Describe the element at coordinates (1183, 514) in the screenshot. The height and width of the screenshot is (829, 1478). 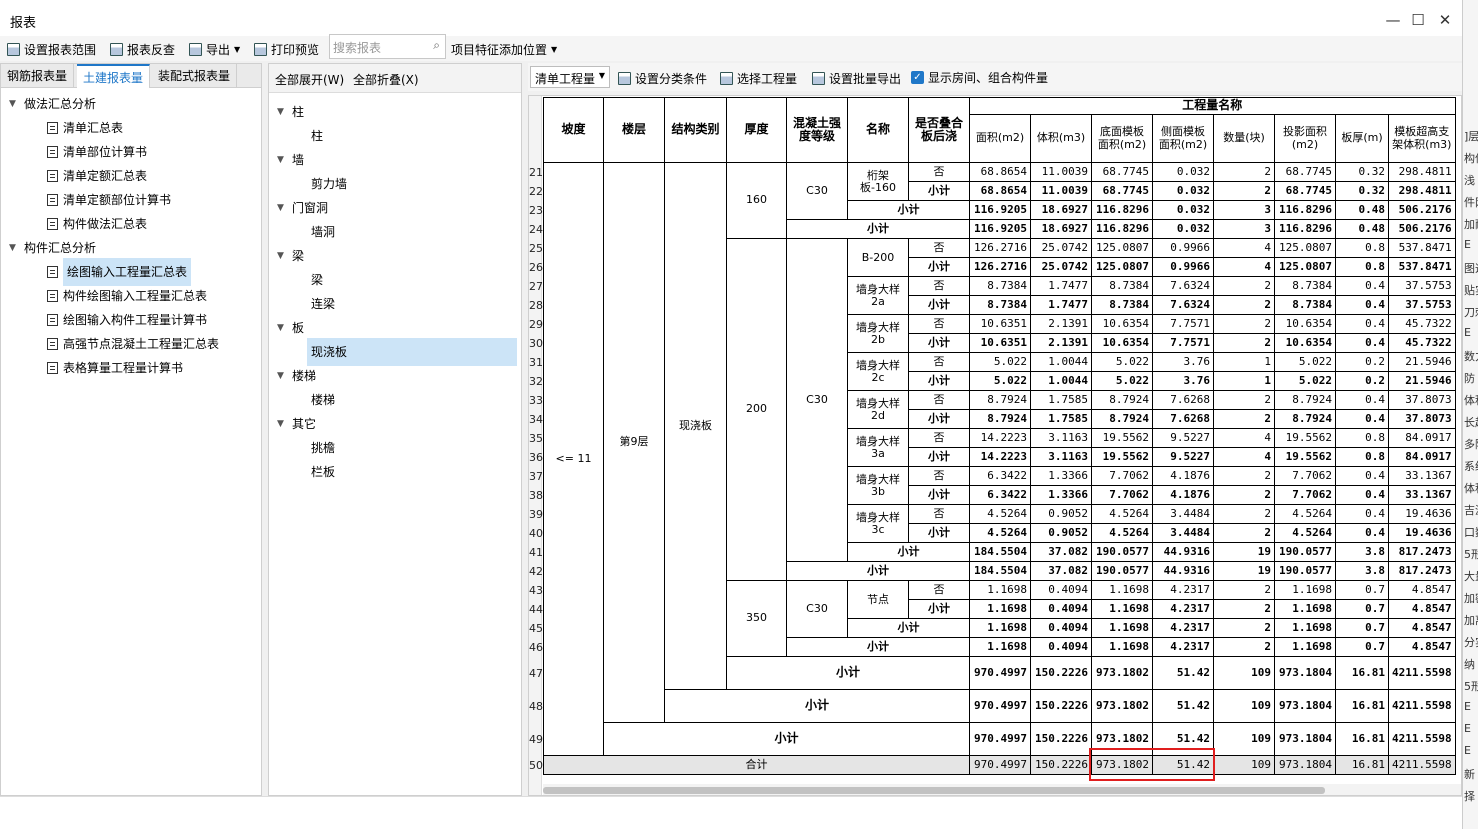
I see `value-cell: 3.4484` at that location.